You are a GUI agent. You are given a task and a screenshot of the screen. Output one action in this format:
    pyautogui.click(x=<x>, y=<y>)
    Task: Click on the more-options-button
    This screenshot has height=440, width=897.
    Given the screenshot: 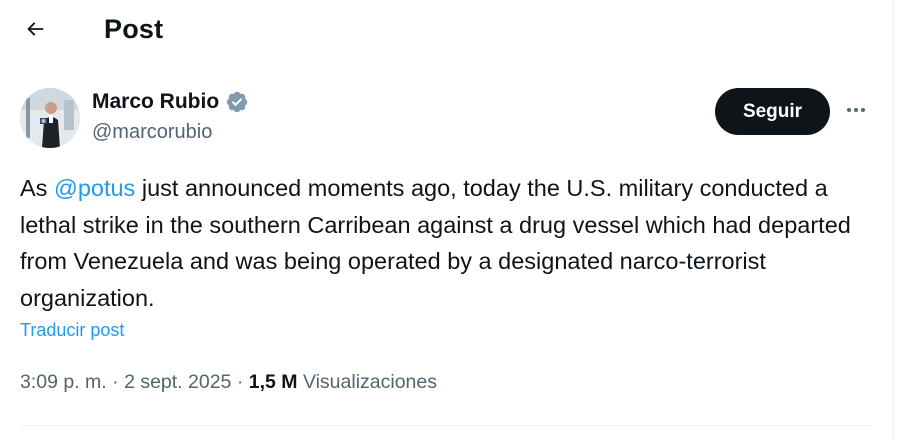 What is the action you would take?
    pyautogui.click(x=856, y=112)
    